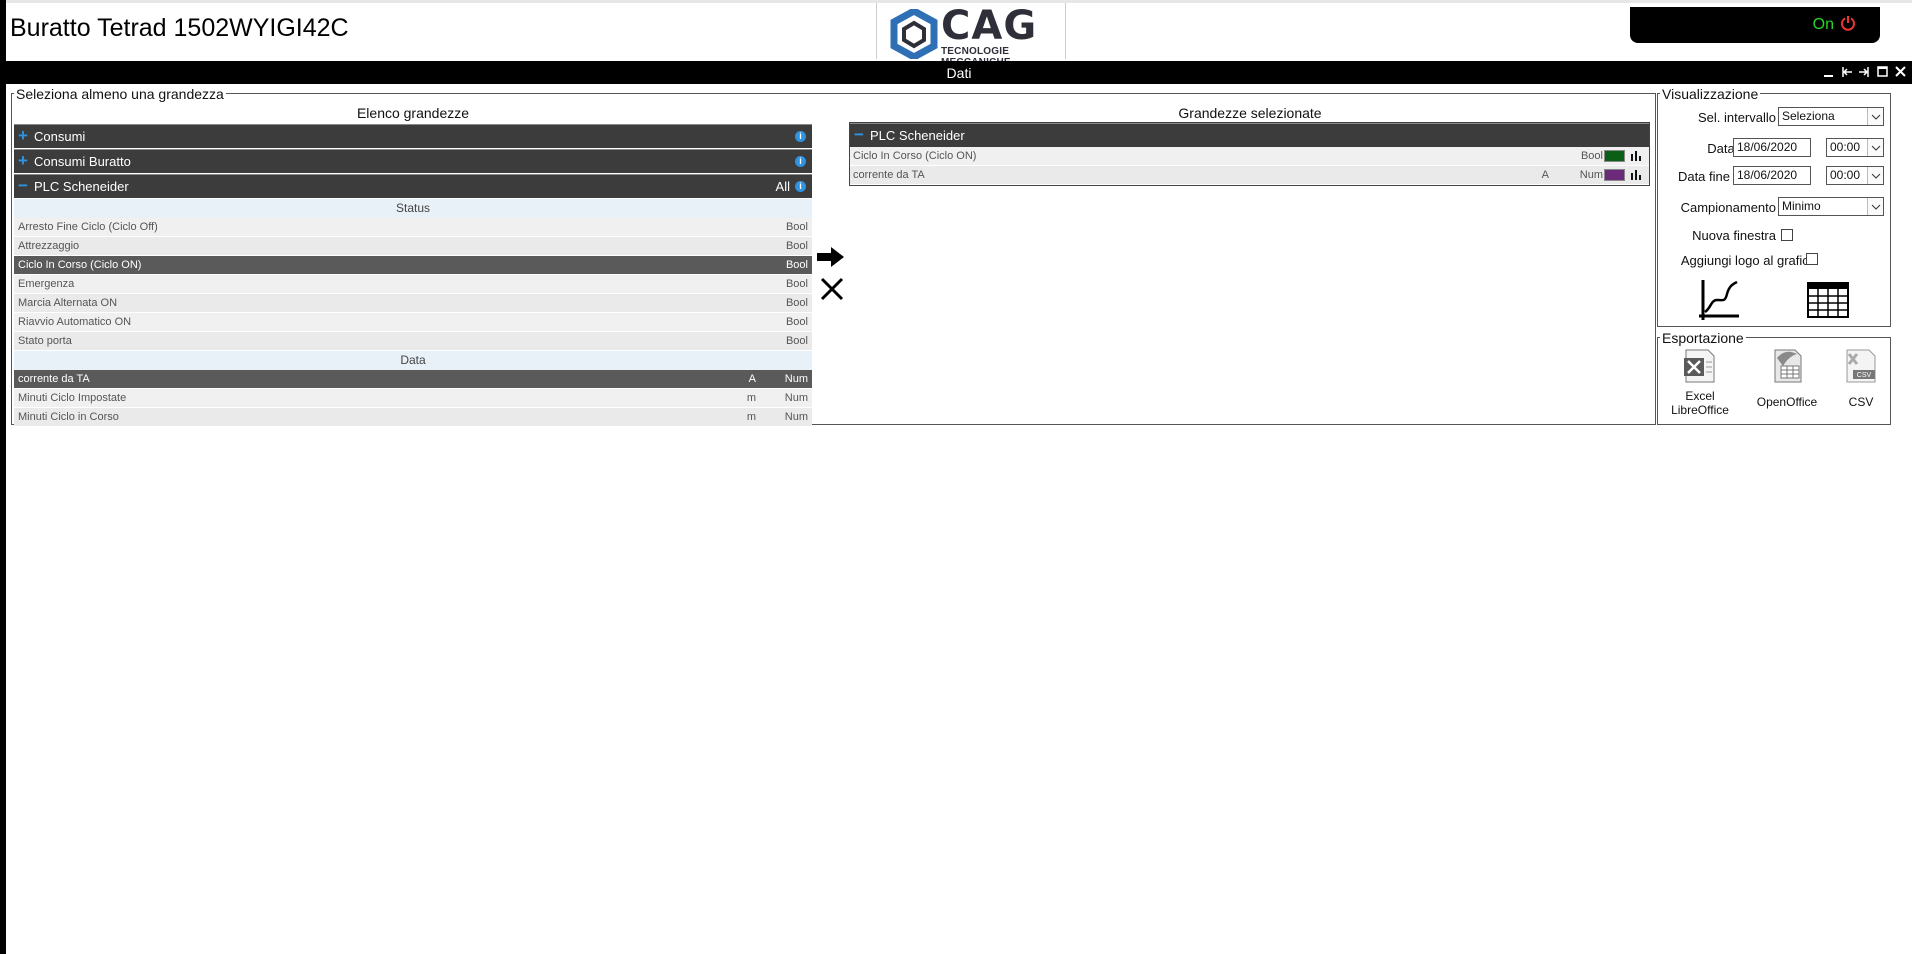 This screenshot has width=1912, height=954. Describe the element at coordinates (1861, 366) in the screenshot. I see `csv-icon: CSV` at that location.